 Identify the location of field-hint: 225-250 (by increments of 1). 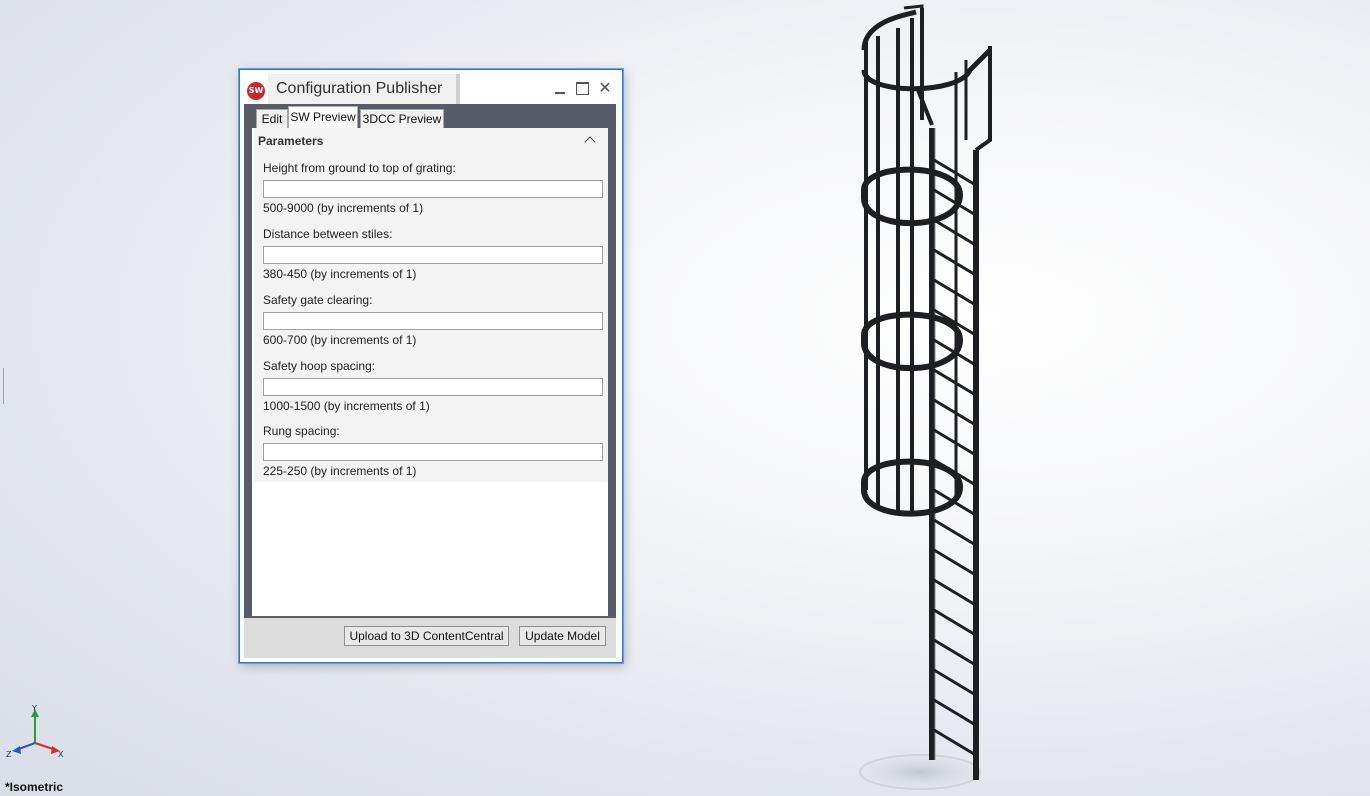
(340, 471).